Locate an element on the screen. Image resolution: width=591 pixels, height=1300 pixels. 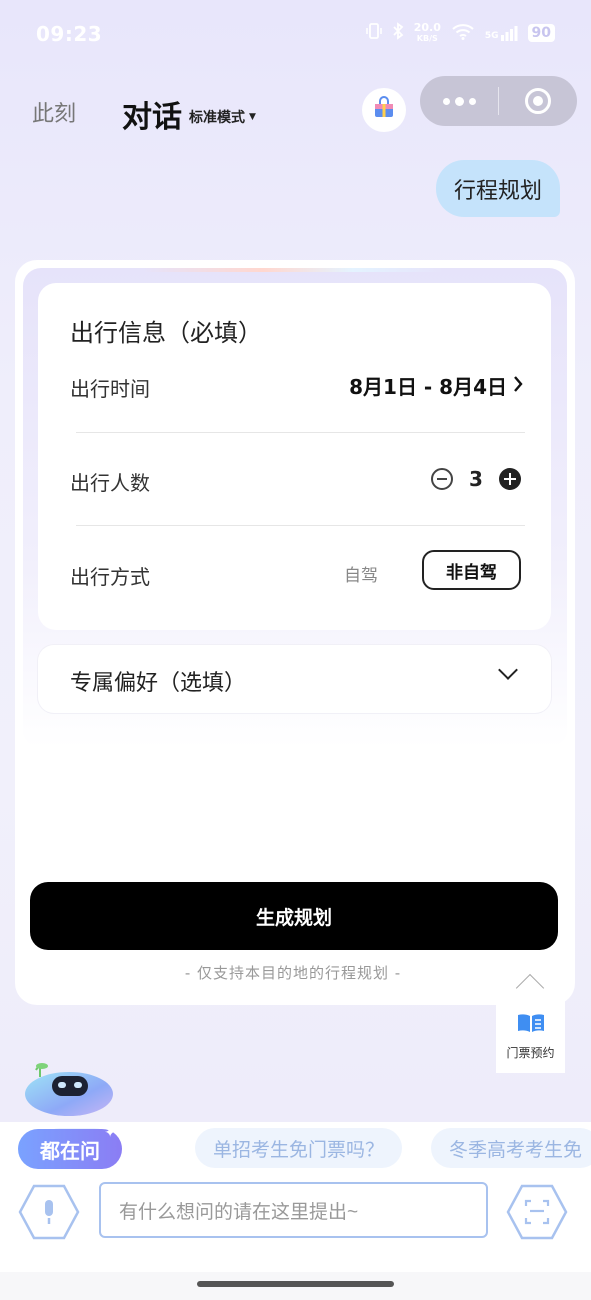
camera-scan-icon is located at coordinates (537, 1212).